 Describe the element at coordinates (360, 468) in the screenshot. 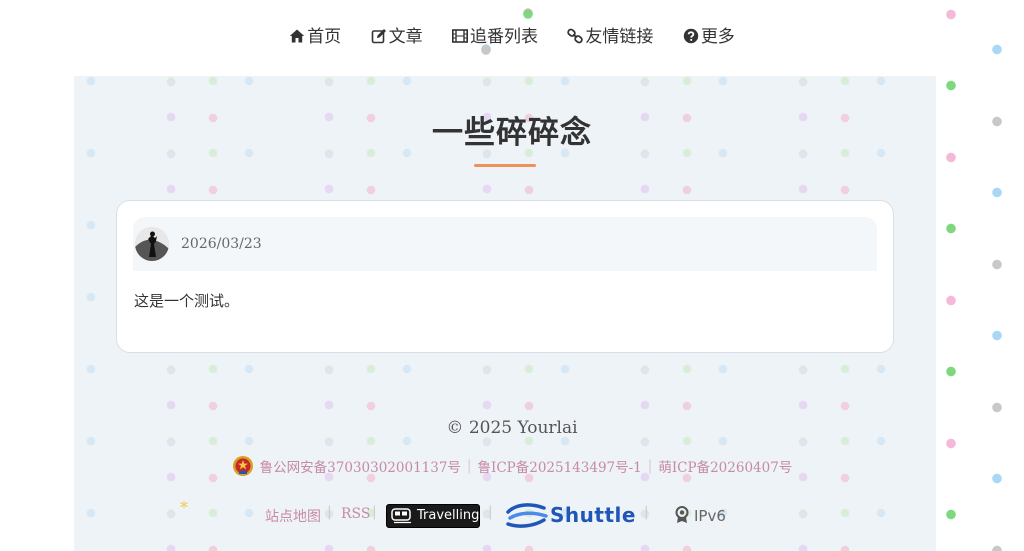

I see `police-beian-link: 鲁公网安备37030302001137号` at that location.